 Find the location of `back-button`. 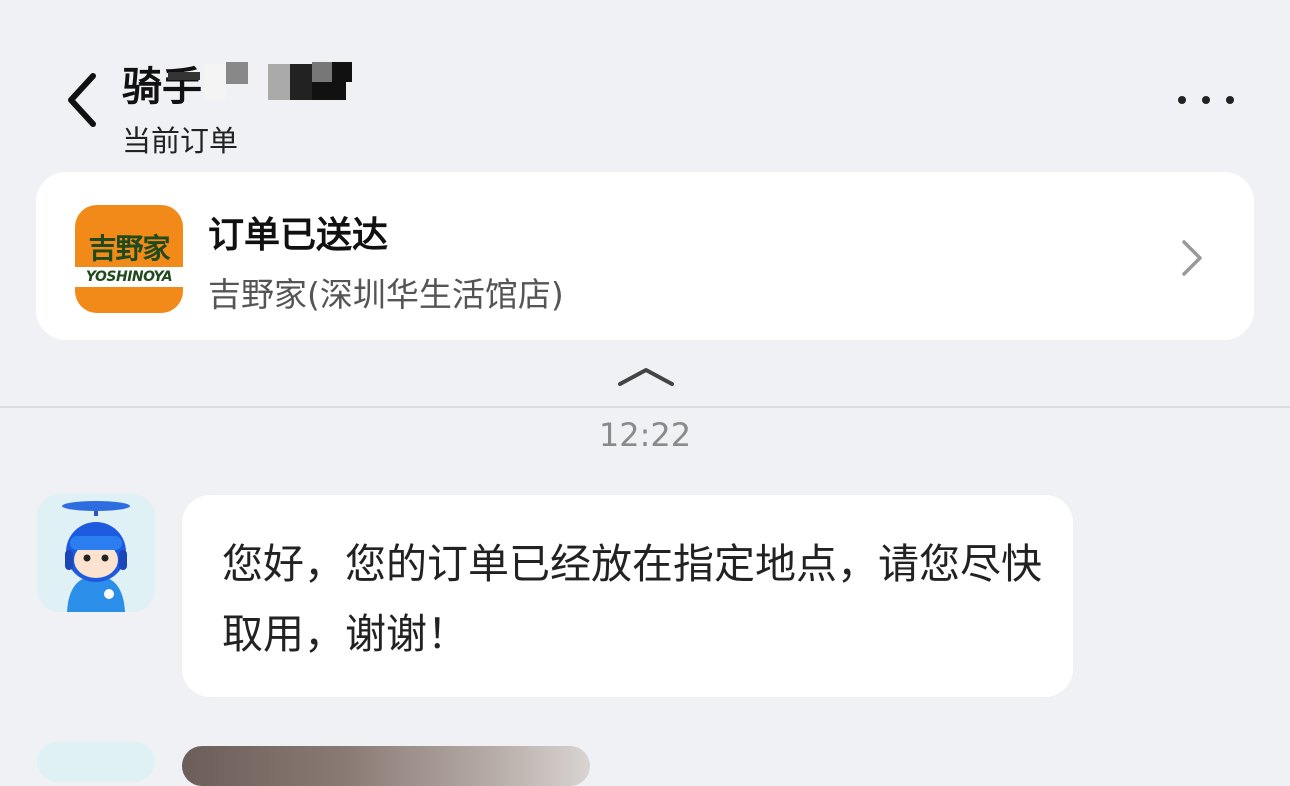

back-button is located at coordinates (85, 100).